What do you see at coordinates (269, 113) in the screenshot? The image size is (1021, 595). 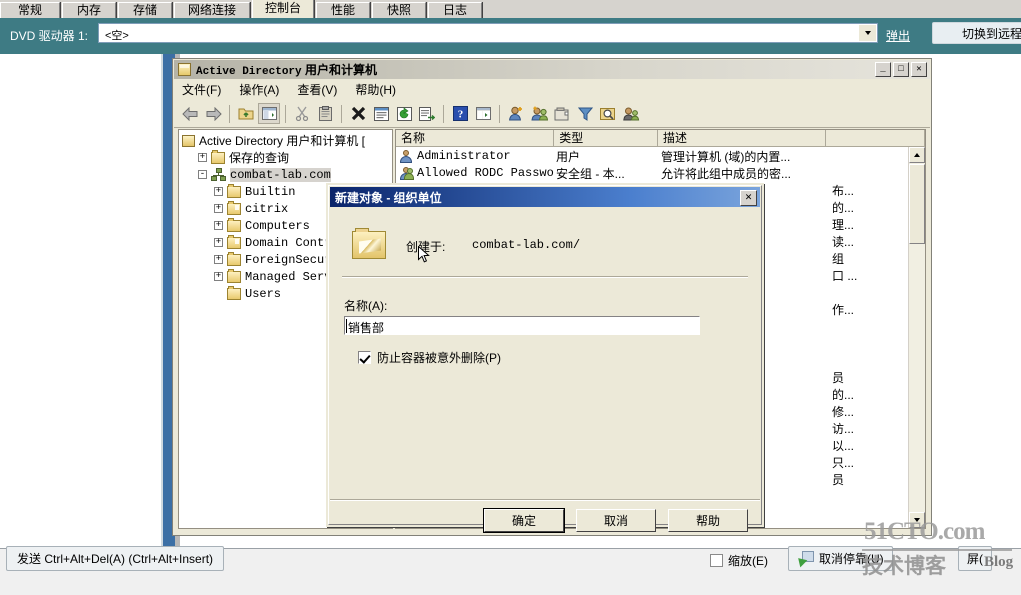 I see `show-hide-tree-icon` at bounding box center [269, 113].